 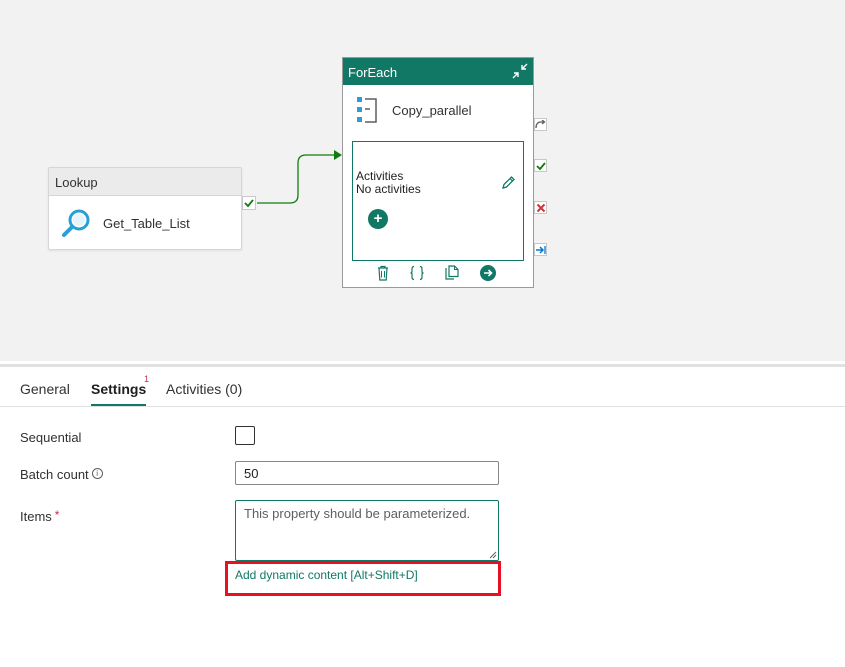 I want to click on required-marker: *, so click(x=57, y=515).